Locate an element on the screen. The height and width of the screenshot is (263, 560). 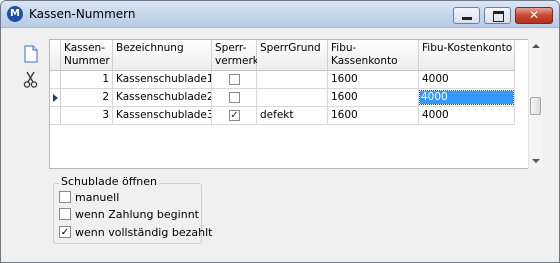
cell-kassennummer: 2 is located at coordinates (87, 98).